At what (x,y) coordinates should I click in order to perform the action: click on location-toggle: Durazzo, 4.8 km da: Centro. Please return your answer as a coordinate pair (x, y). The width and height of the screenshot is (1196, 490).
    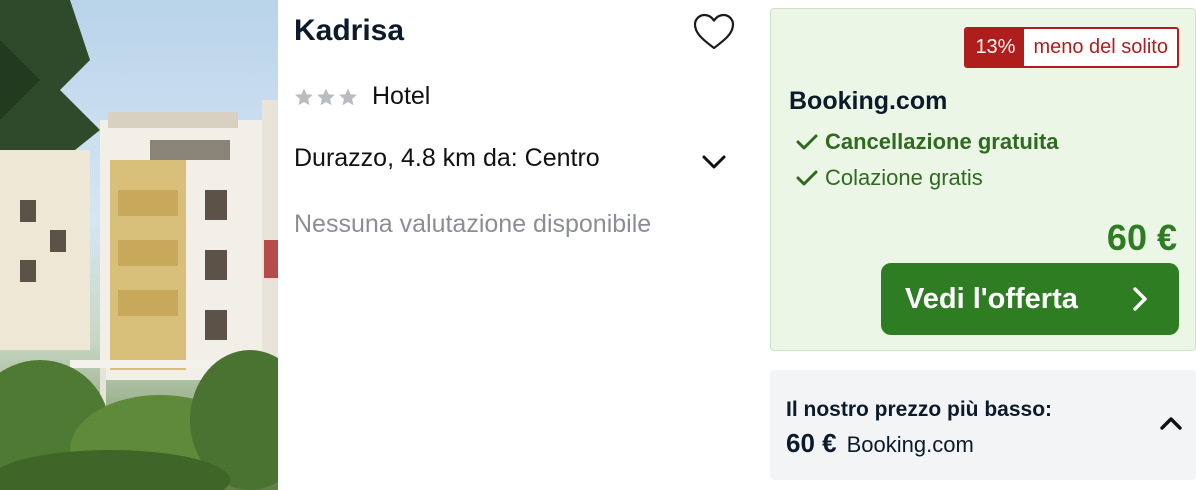
    Looking at the image, I should click on (514, 161).